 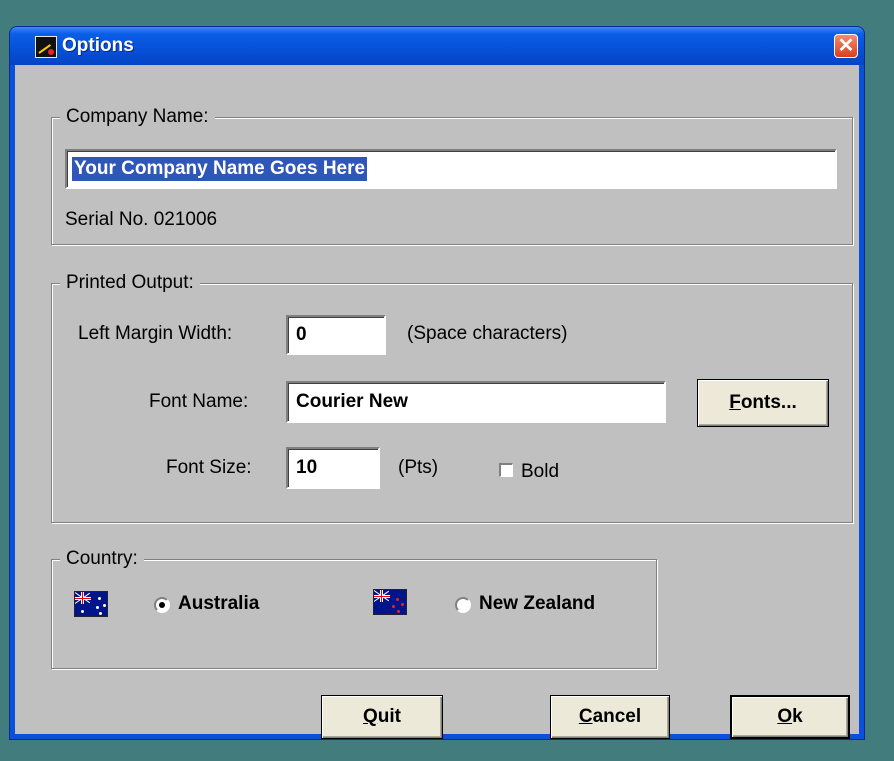 I want to click on australia-flag-icon, so click(x=91, y=604).